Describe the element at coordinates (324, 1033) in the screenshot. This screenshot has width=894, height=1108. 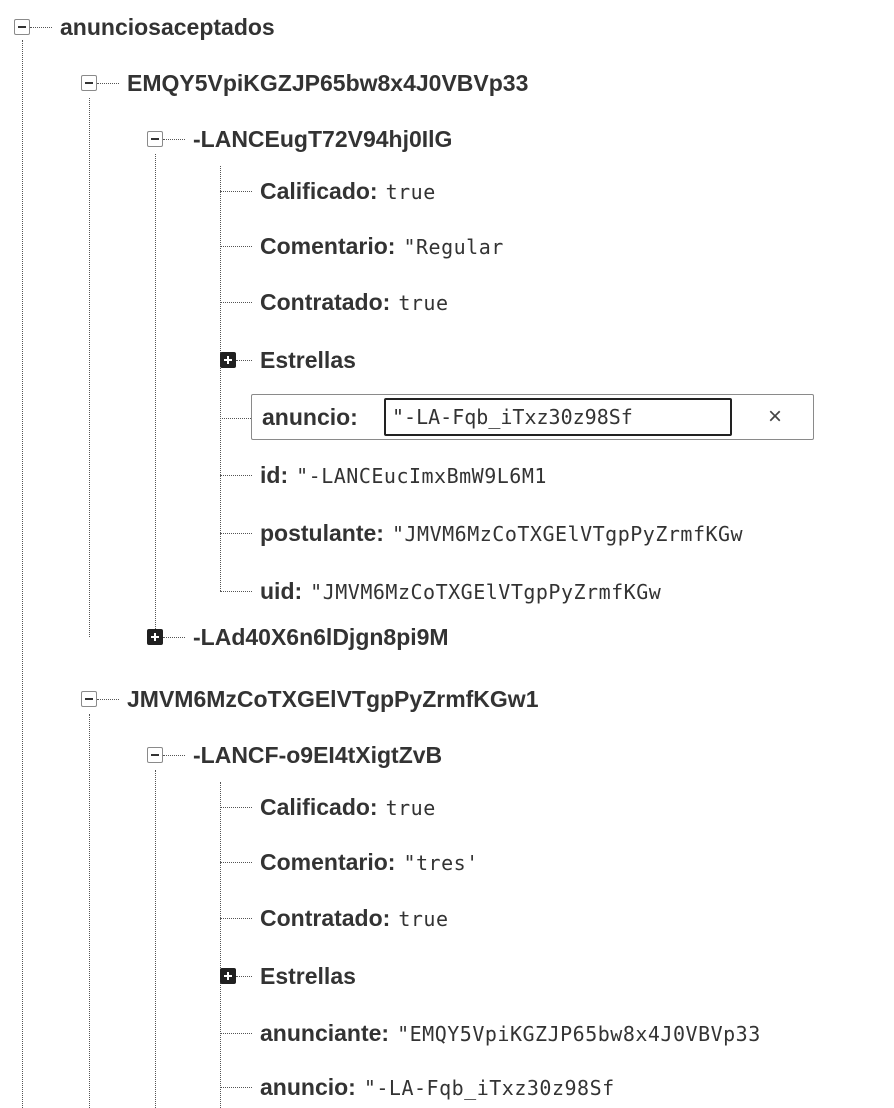
I see `field-key: anunciante:` at that location.